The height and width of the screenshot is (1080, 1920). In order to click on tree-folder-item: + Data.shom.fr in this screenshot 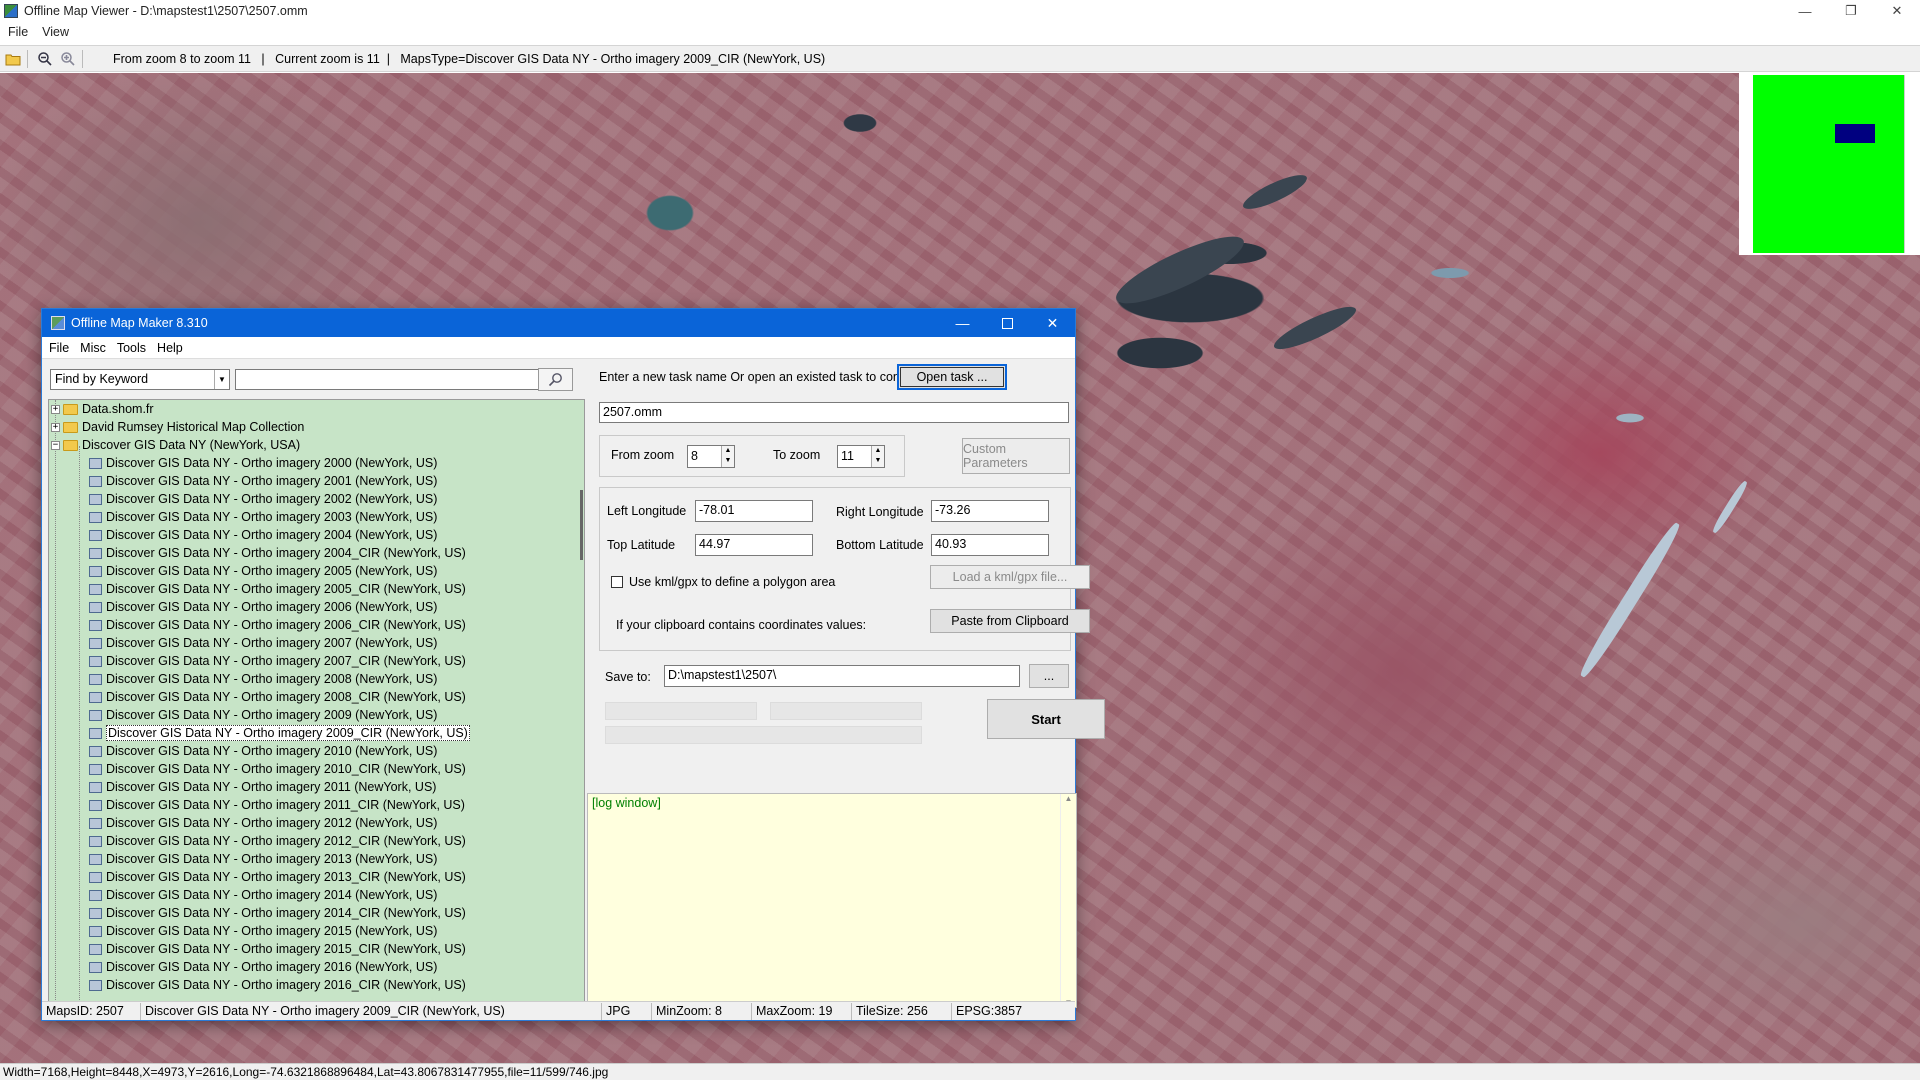, I will do `click(316, 409)`.